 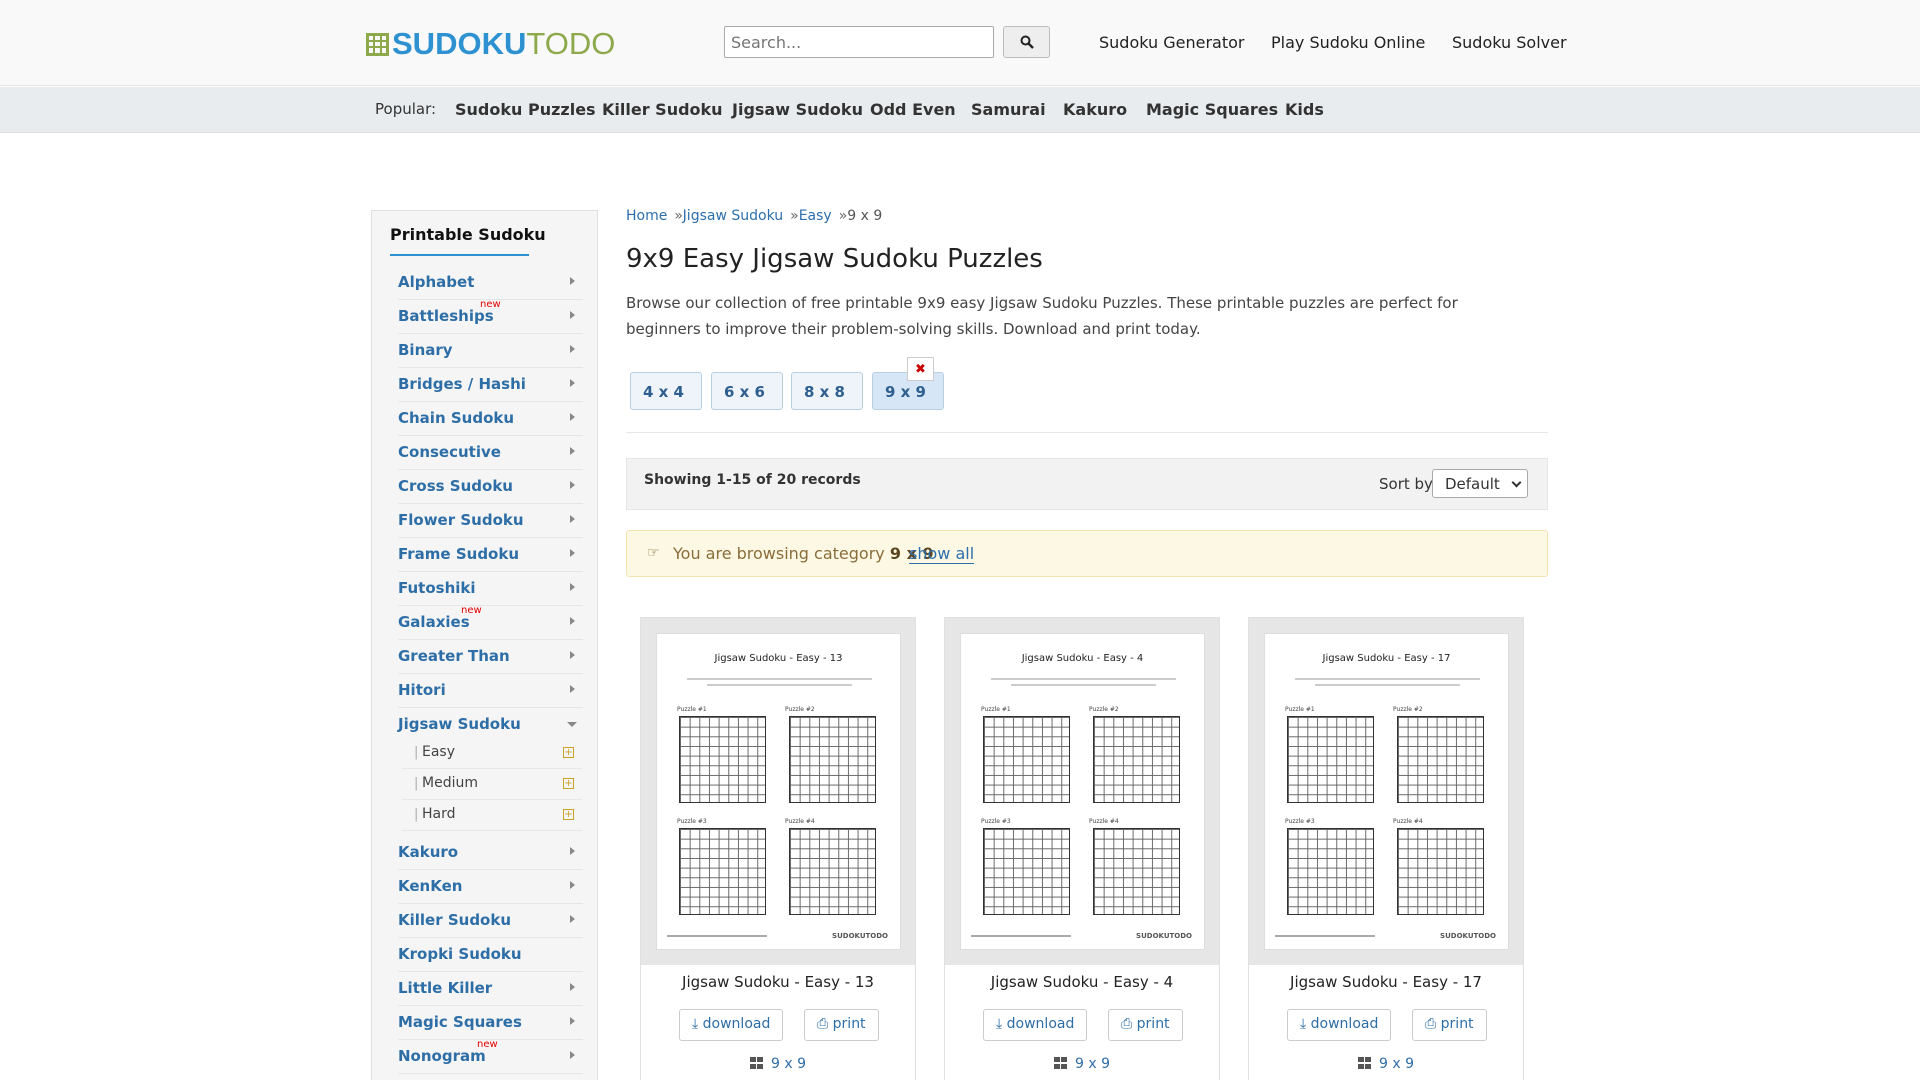 What do you see at coordinates (454, 656) in the screenshot?
I see `sidebar-item-label: Greater Than` at bounding box center [454, 656].